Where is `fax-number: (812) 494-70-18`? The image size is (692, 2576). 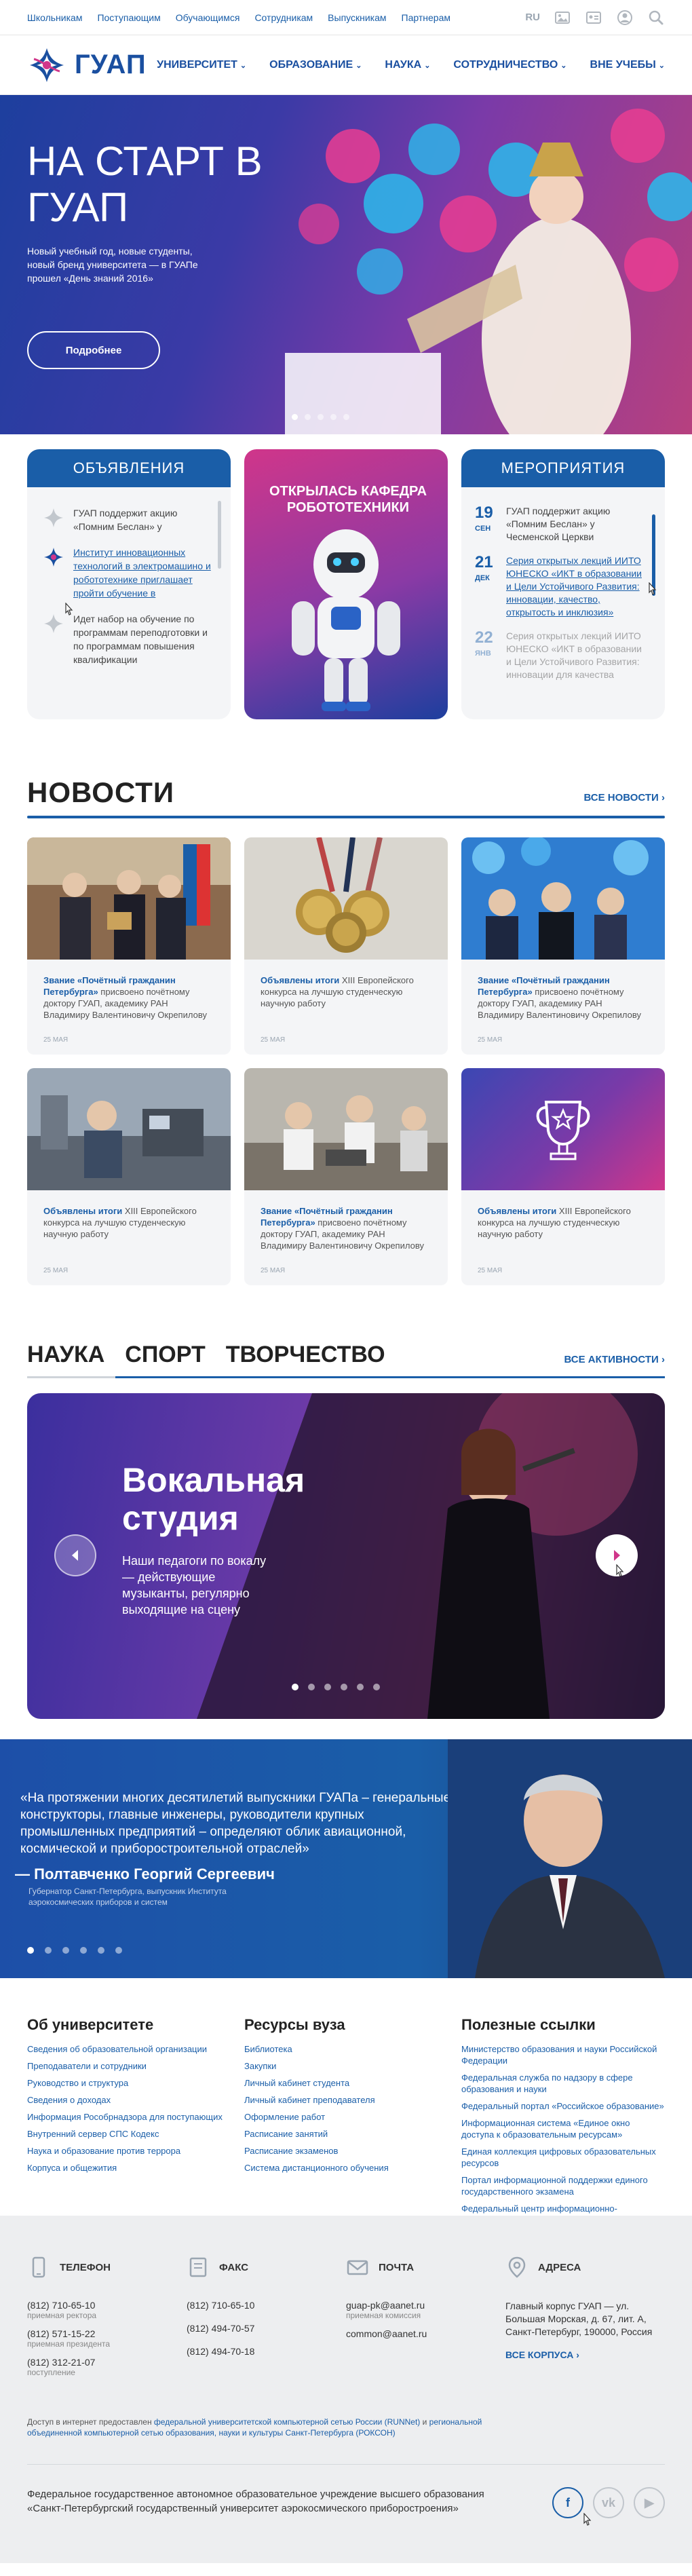 fax-number: (812) 494-70-18 is located at coordinates (266, 2351).